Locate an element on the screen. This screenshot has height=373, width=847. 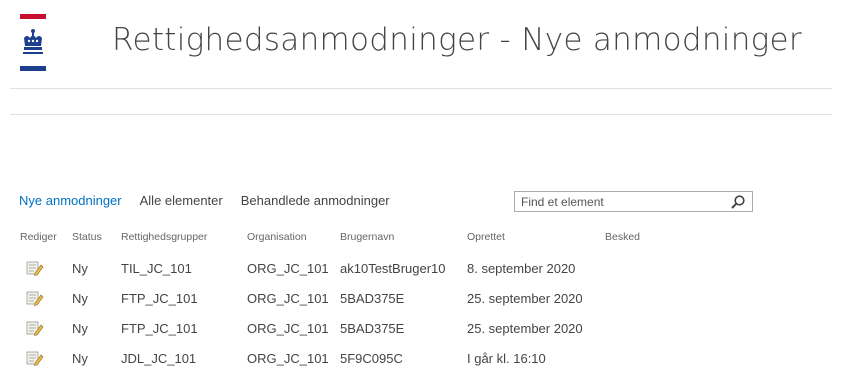
column-header-brugernavn: Brugernavn is located at coordinates (403, 242).